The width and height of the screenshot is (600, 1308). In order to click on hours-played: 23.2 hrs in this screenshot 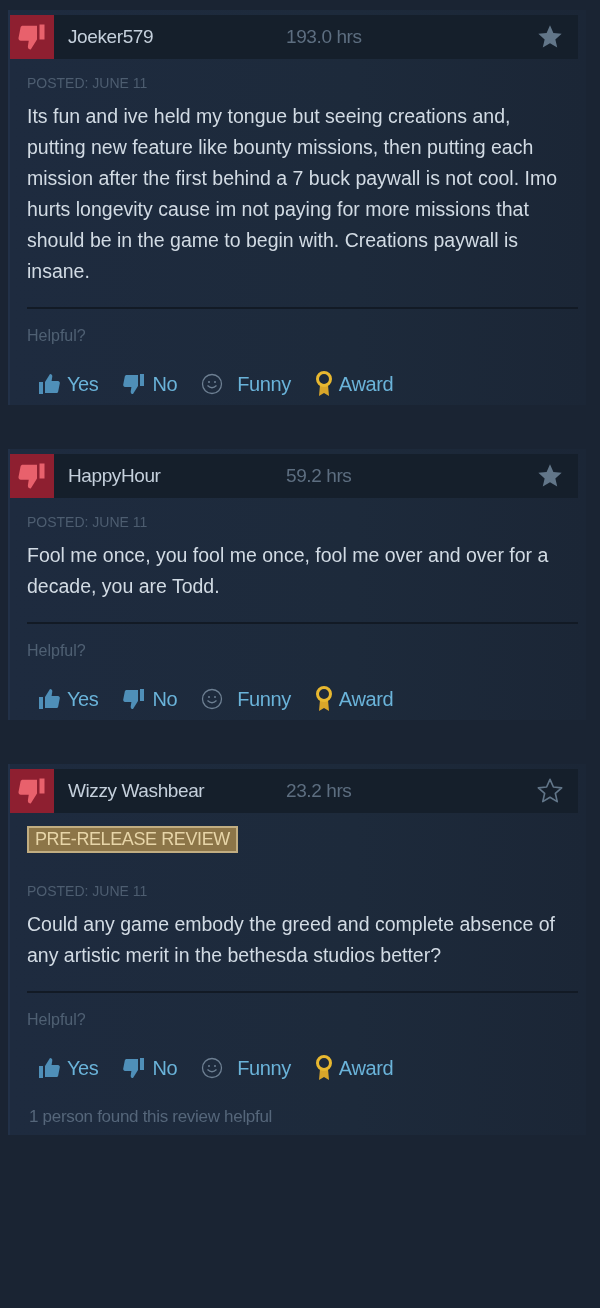, I will do `click(319, 791)`.